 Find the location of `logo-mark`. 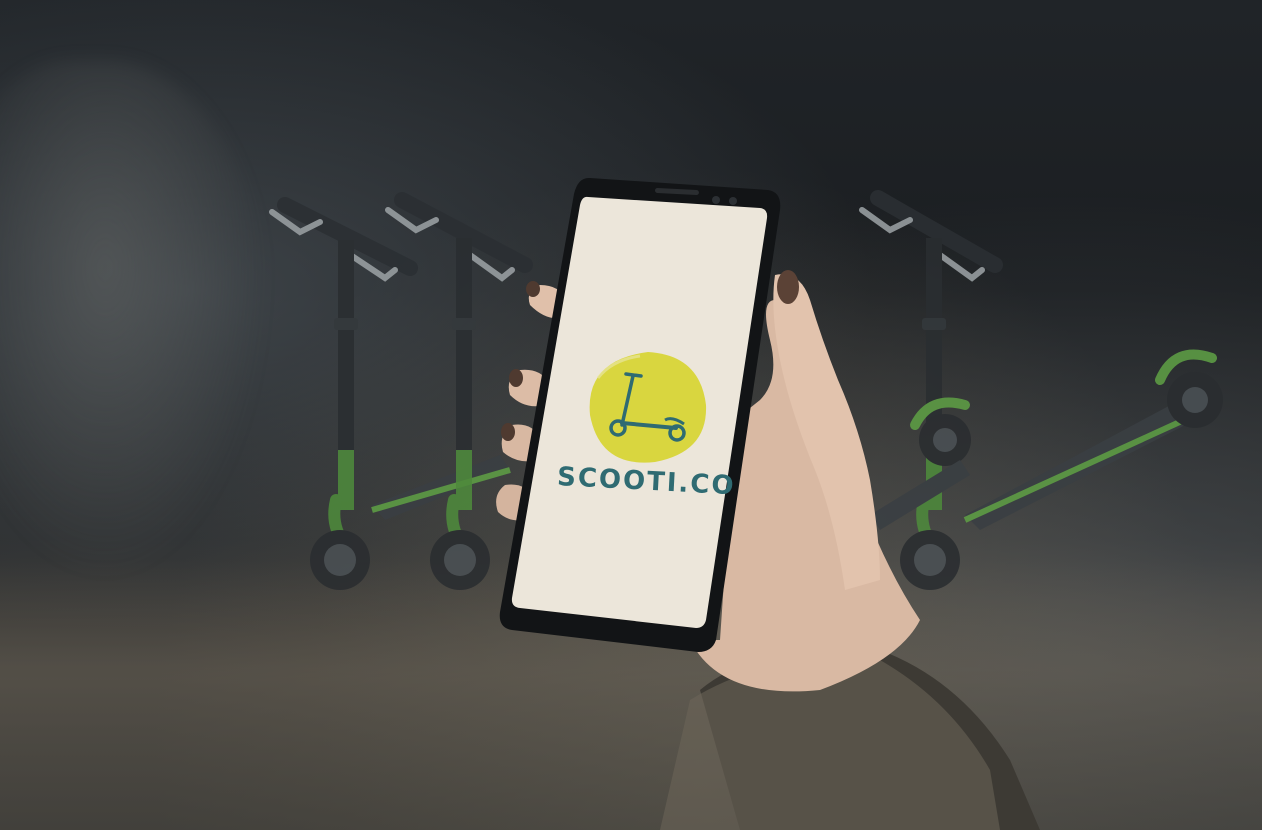

logo-mark is located at coordinates (648, 407).